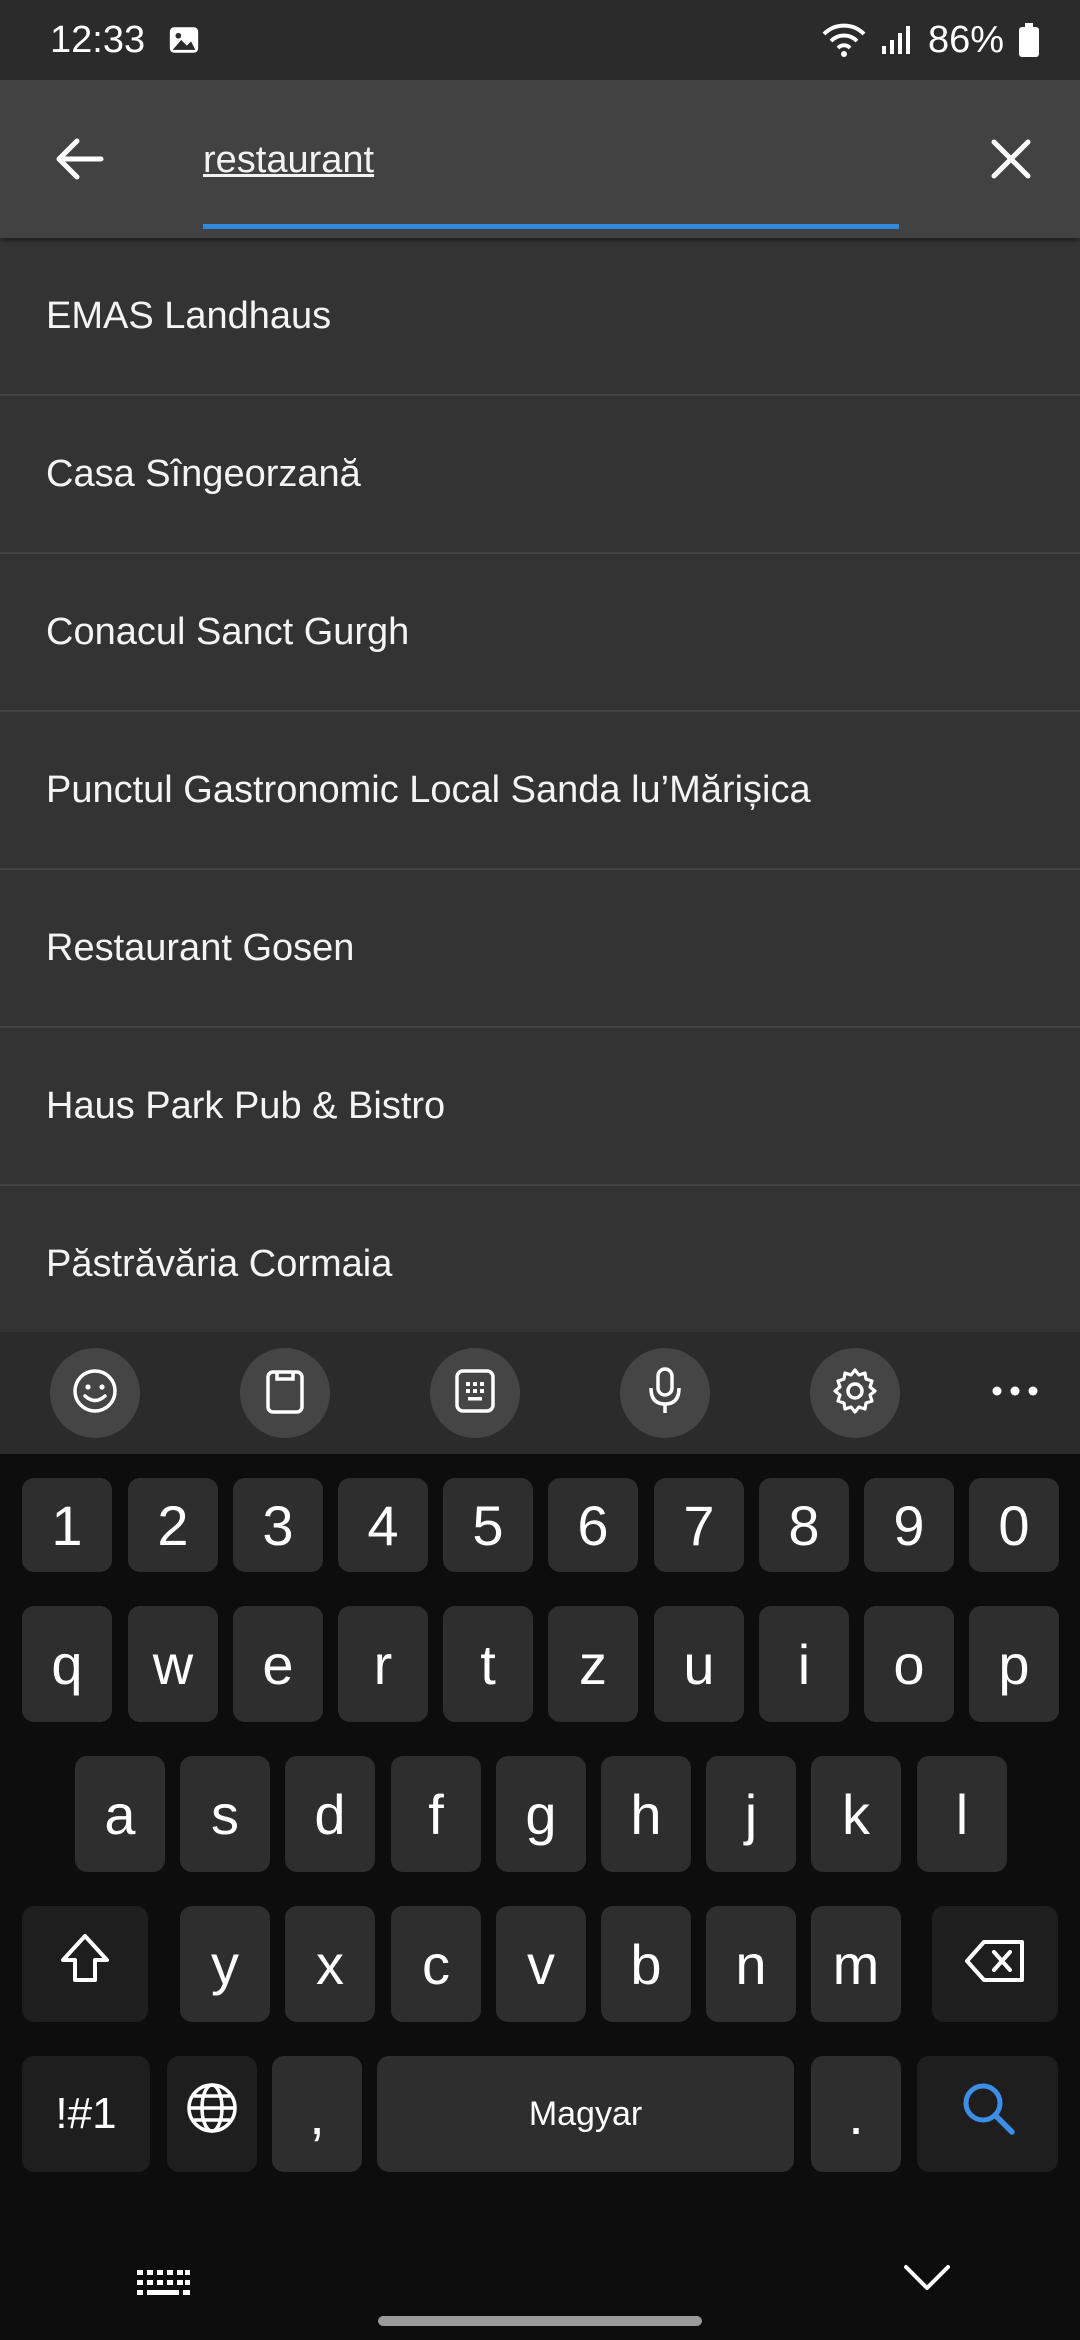 This screenshot has width=1080, height=2340. I want to click on backspace-icon, so click(995, 1964).